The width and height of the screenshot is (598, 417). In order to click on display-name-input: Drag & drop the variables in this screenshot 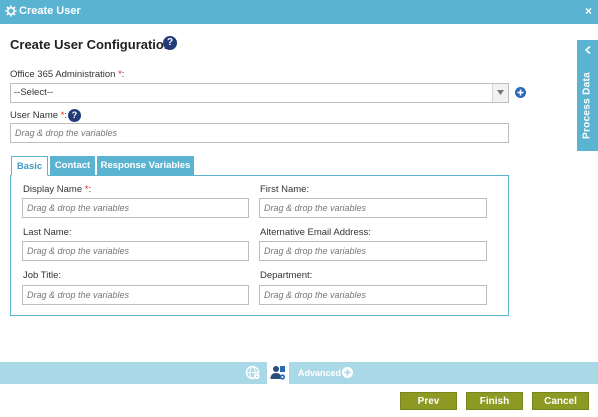, I will do `click(135, 208)`.